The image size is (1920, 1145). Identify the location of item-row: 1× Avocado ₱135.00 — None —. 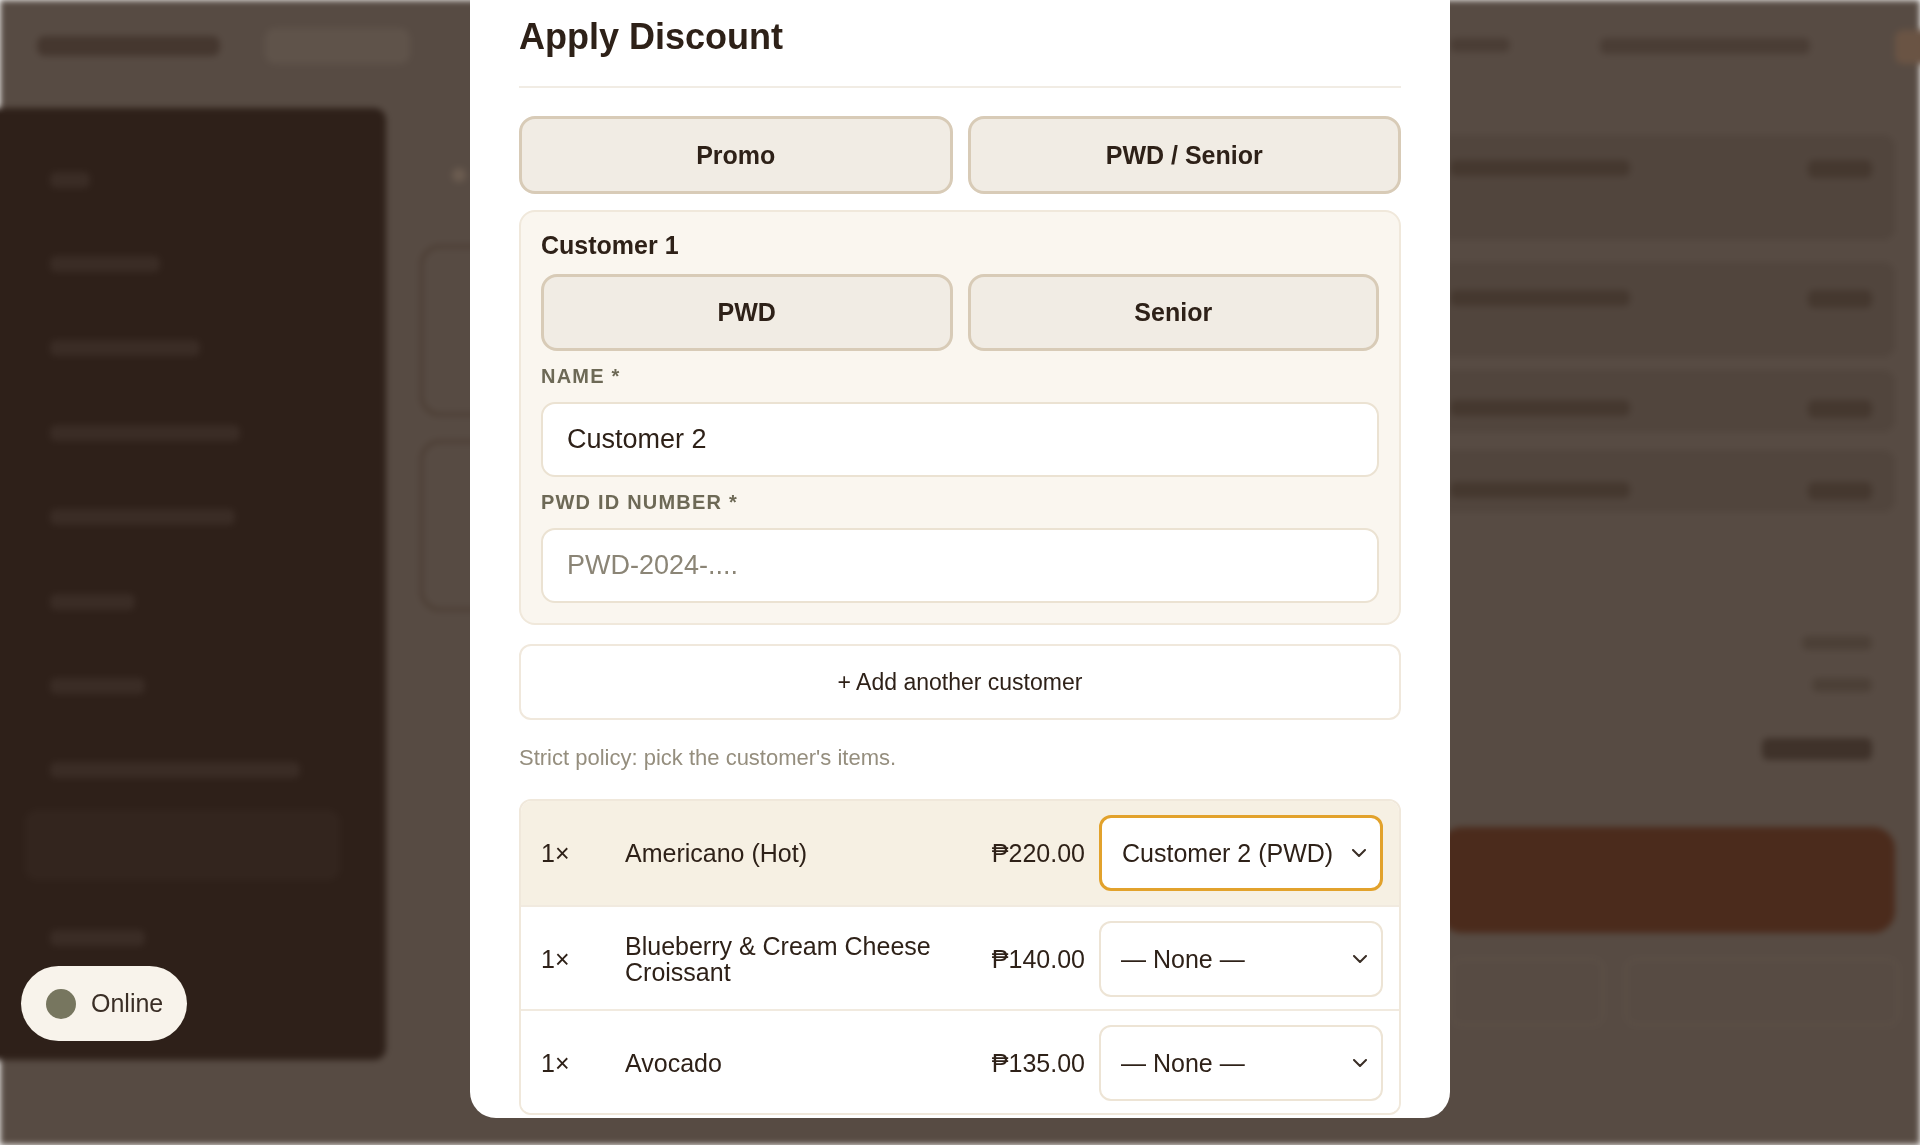
(960, 1061).